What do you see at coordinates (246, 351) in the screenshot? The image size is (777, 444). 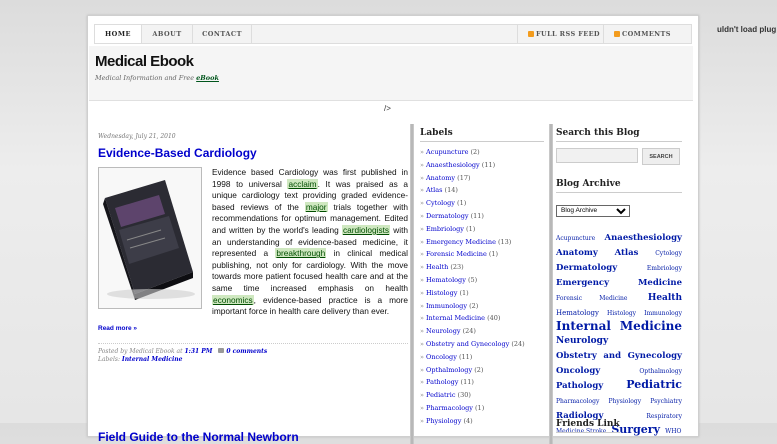 I see `comments-link: 0 comments` at bounding box center [246, 351].